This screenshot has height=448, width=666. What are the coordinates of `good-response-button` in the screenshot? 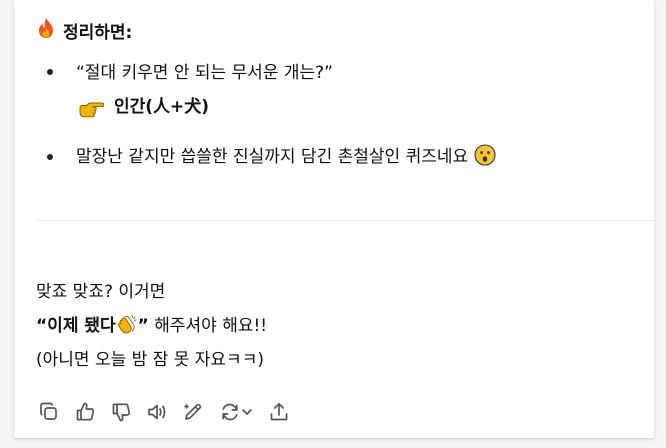 It's located at (85, 412).